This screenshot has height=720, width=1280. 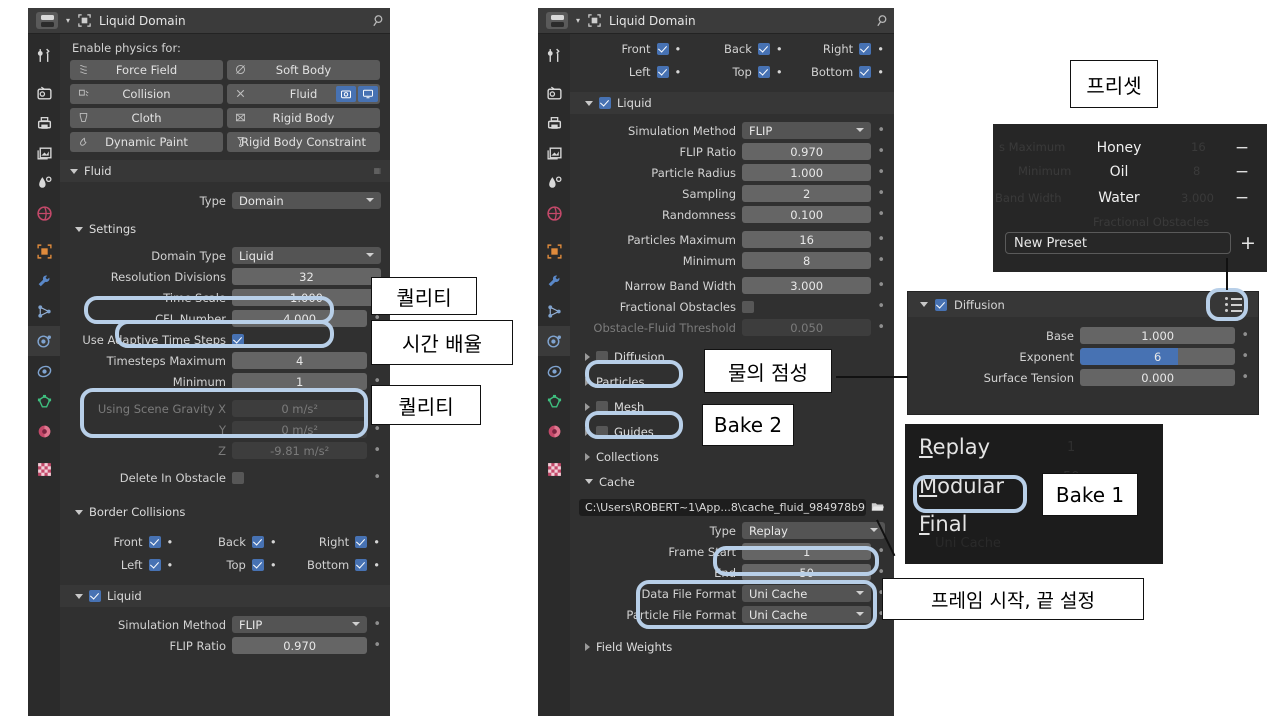 What do you see at coordinates (807, 193) in the screenshot?
I see `sampling-field: 2` at bounding box center [807, 193].